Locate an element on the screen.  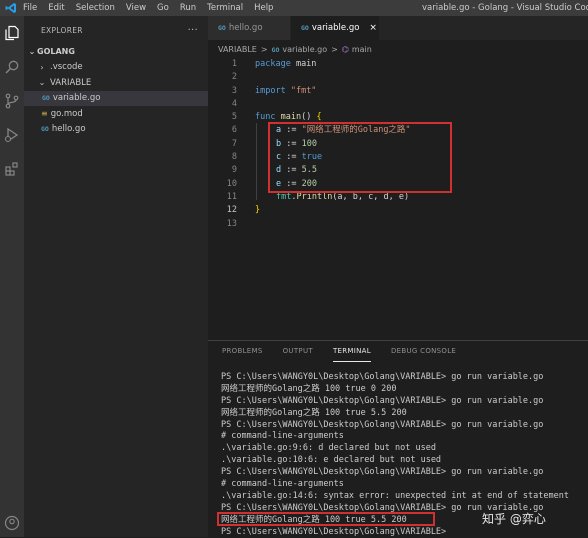
code-line: 1 package main is located at coordinates (398, 64).